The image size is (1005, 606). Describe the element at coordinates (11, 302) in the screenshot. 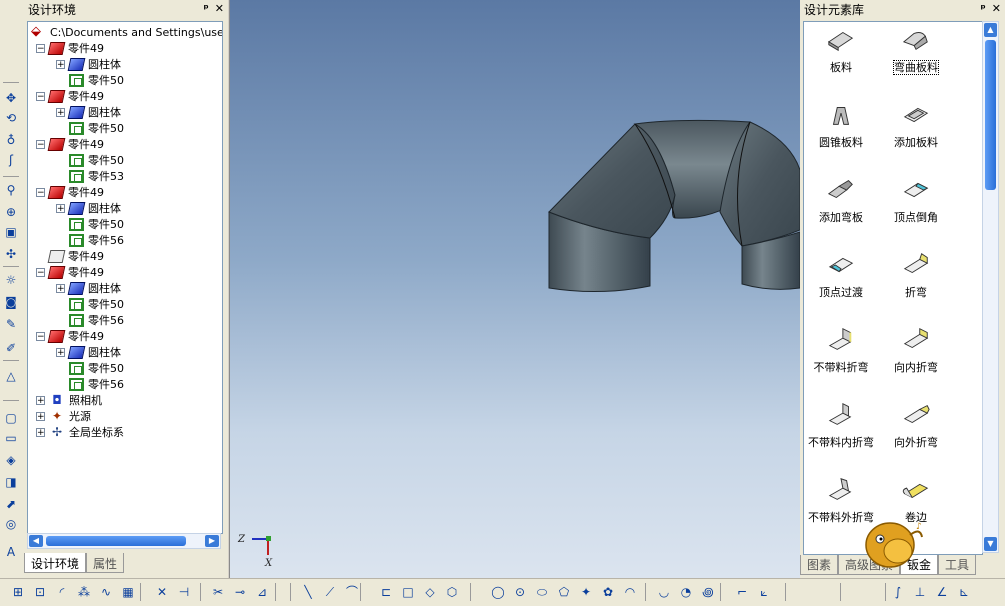

I see `snapshot-icon: ◙` at that location.